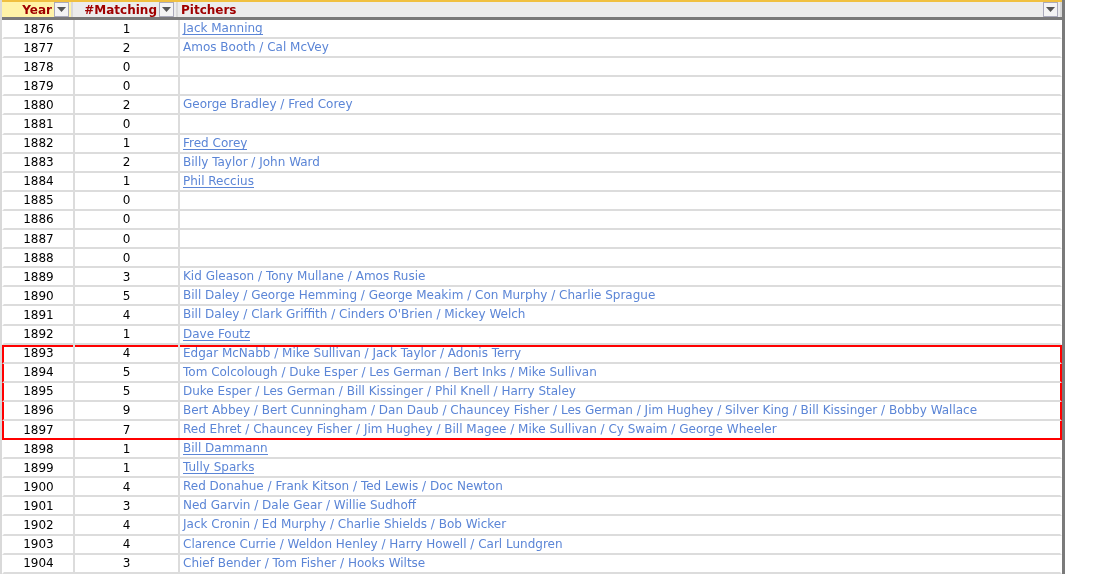 This screenshot has height=576, width=1116. What do you see at coordinates (39, 506) in the screenshot?
I see `year-cell: 1901` at bounding box center [39, 506].